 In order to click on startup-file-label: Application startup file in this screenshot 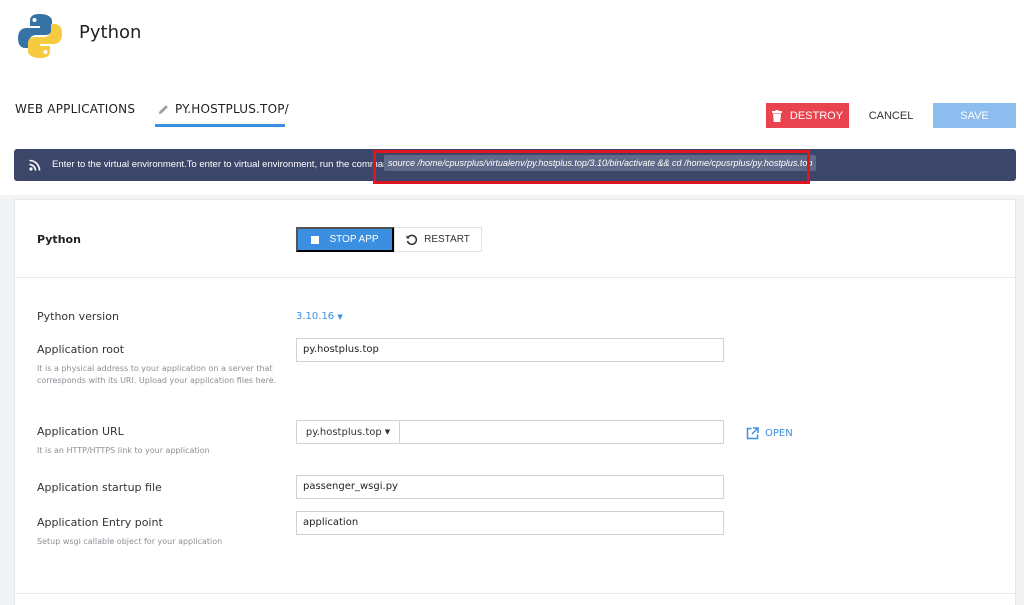, I will do `click(99, 487)`.